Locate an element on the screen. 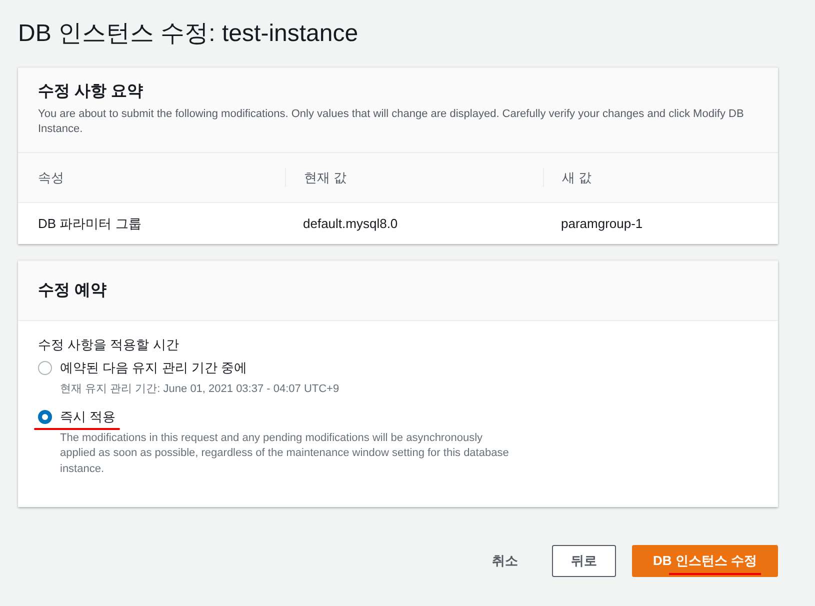 This screenshot has height=606, width=815. option-description: The modifications in this request and any pending modifications will be asynchronously applied as soon as possible, regardless of the maintenance window setting for this database instance. is located at coordinates (285, 453).